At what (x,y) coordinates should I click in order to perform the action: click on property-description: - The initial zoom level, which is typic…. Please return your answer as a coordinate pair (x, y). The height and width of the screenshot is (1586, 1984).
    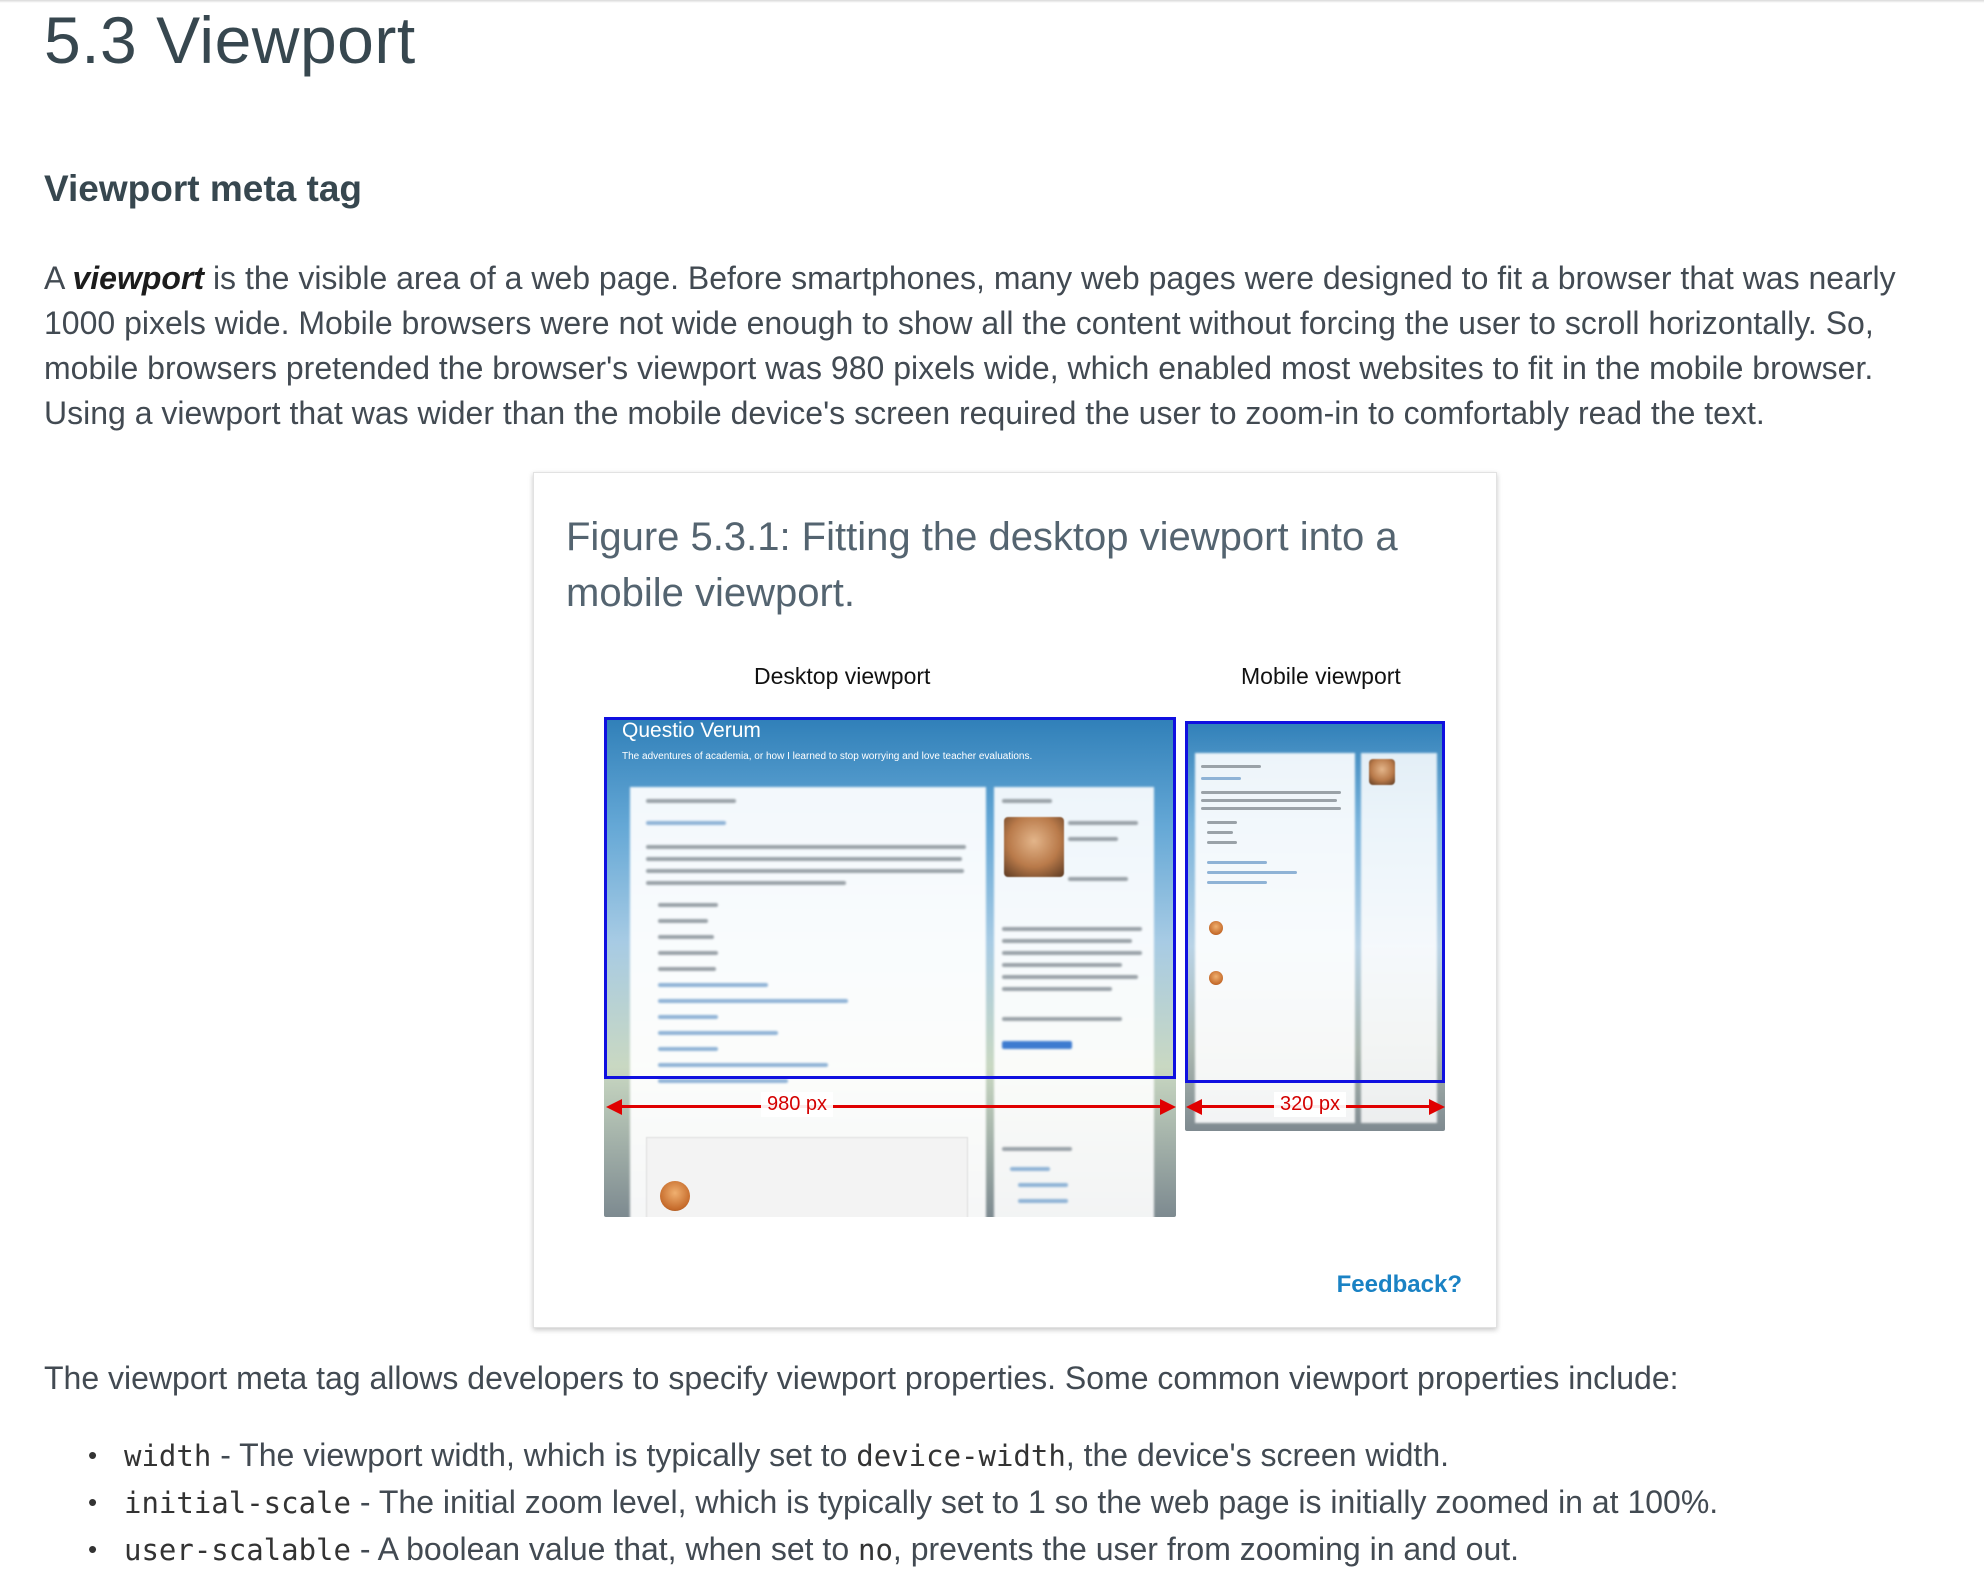
    Looking at the image, I should click on (1034, 1502).